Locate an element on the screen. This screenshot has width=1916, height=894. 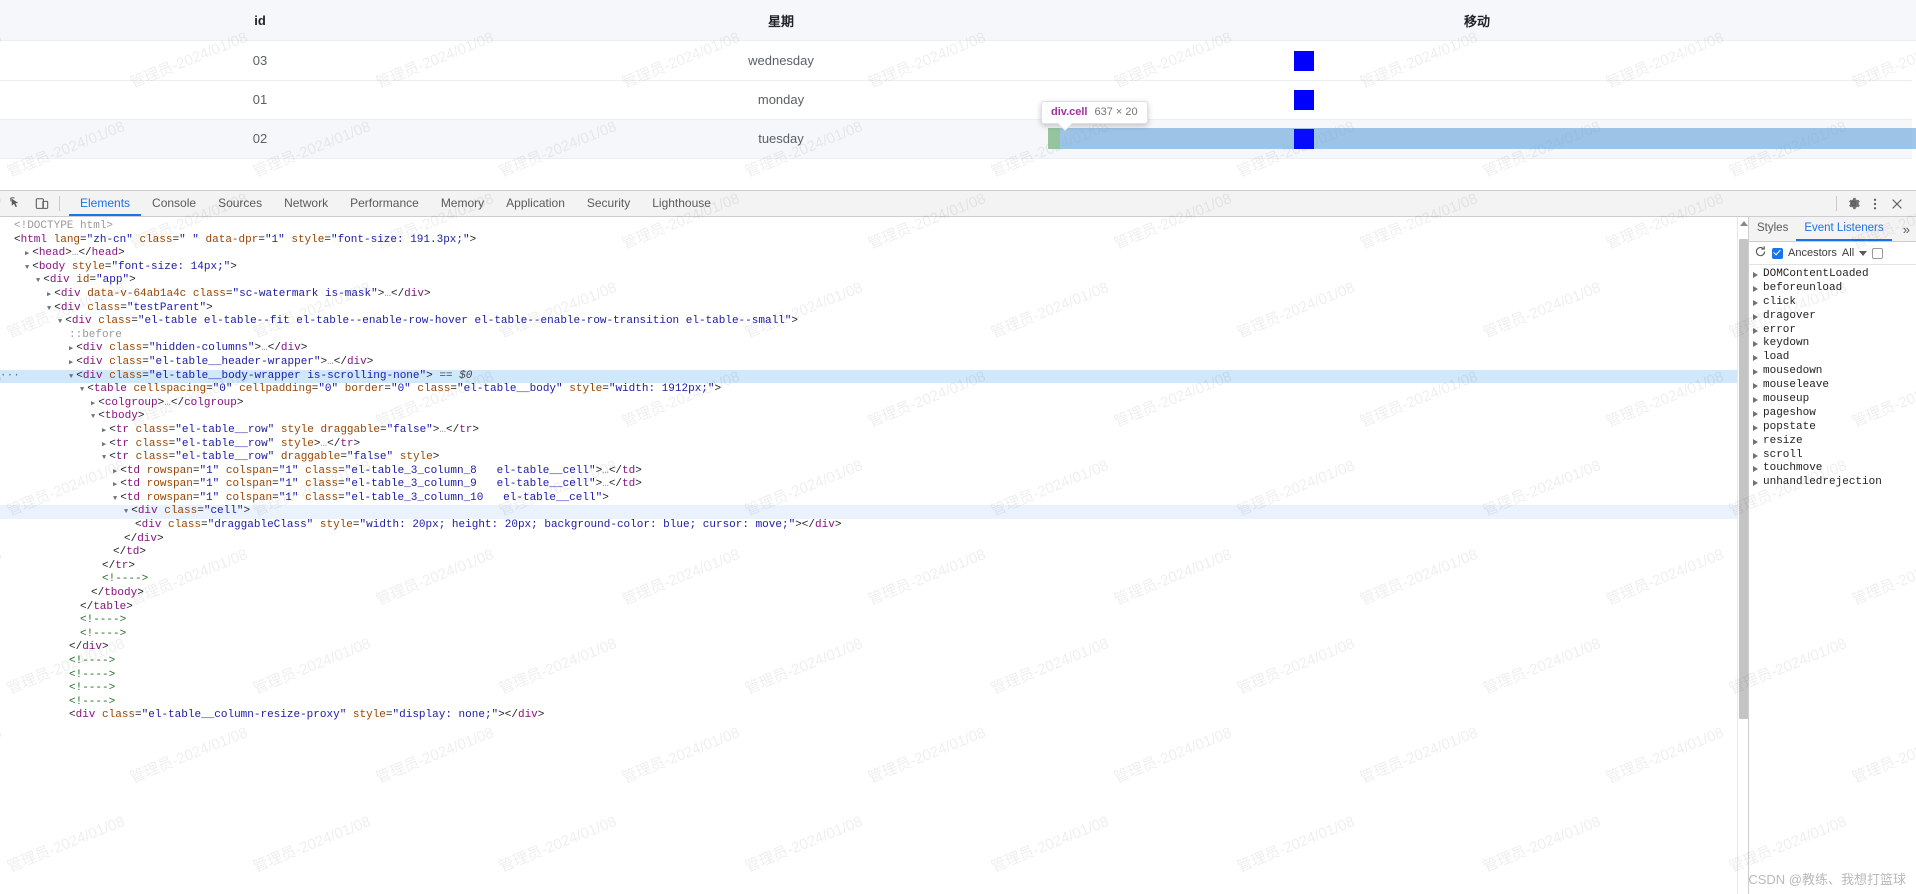
dom-tree-line: ▼ <div class="cell"> is located at coordinates (868, 512).